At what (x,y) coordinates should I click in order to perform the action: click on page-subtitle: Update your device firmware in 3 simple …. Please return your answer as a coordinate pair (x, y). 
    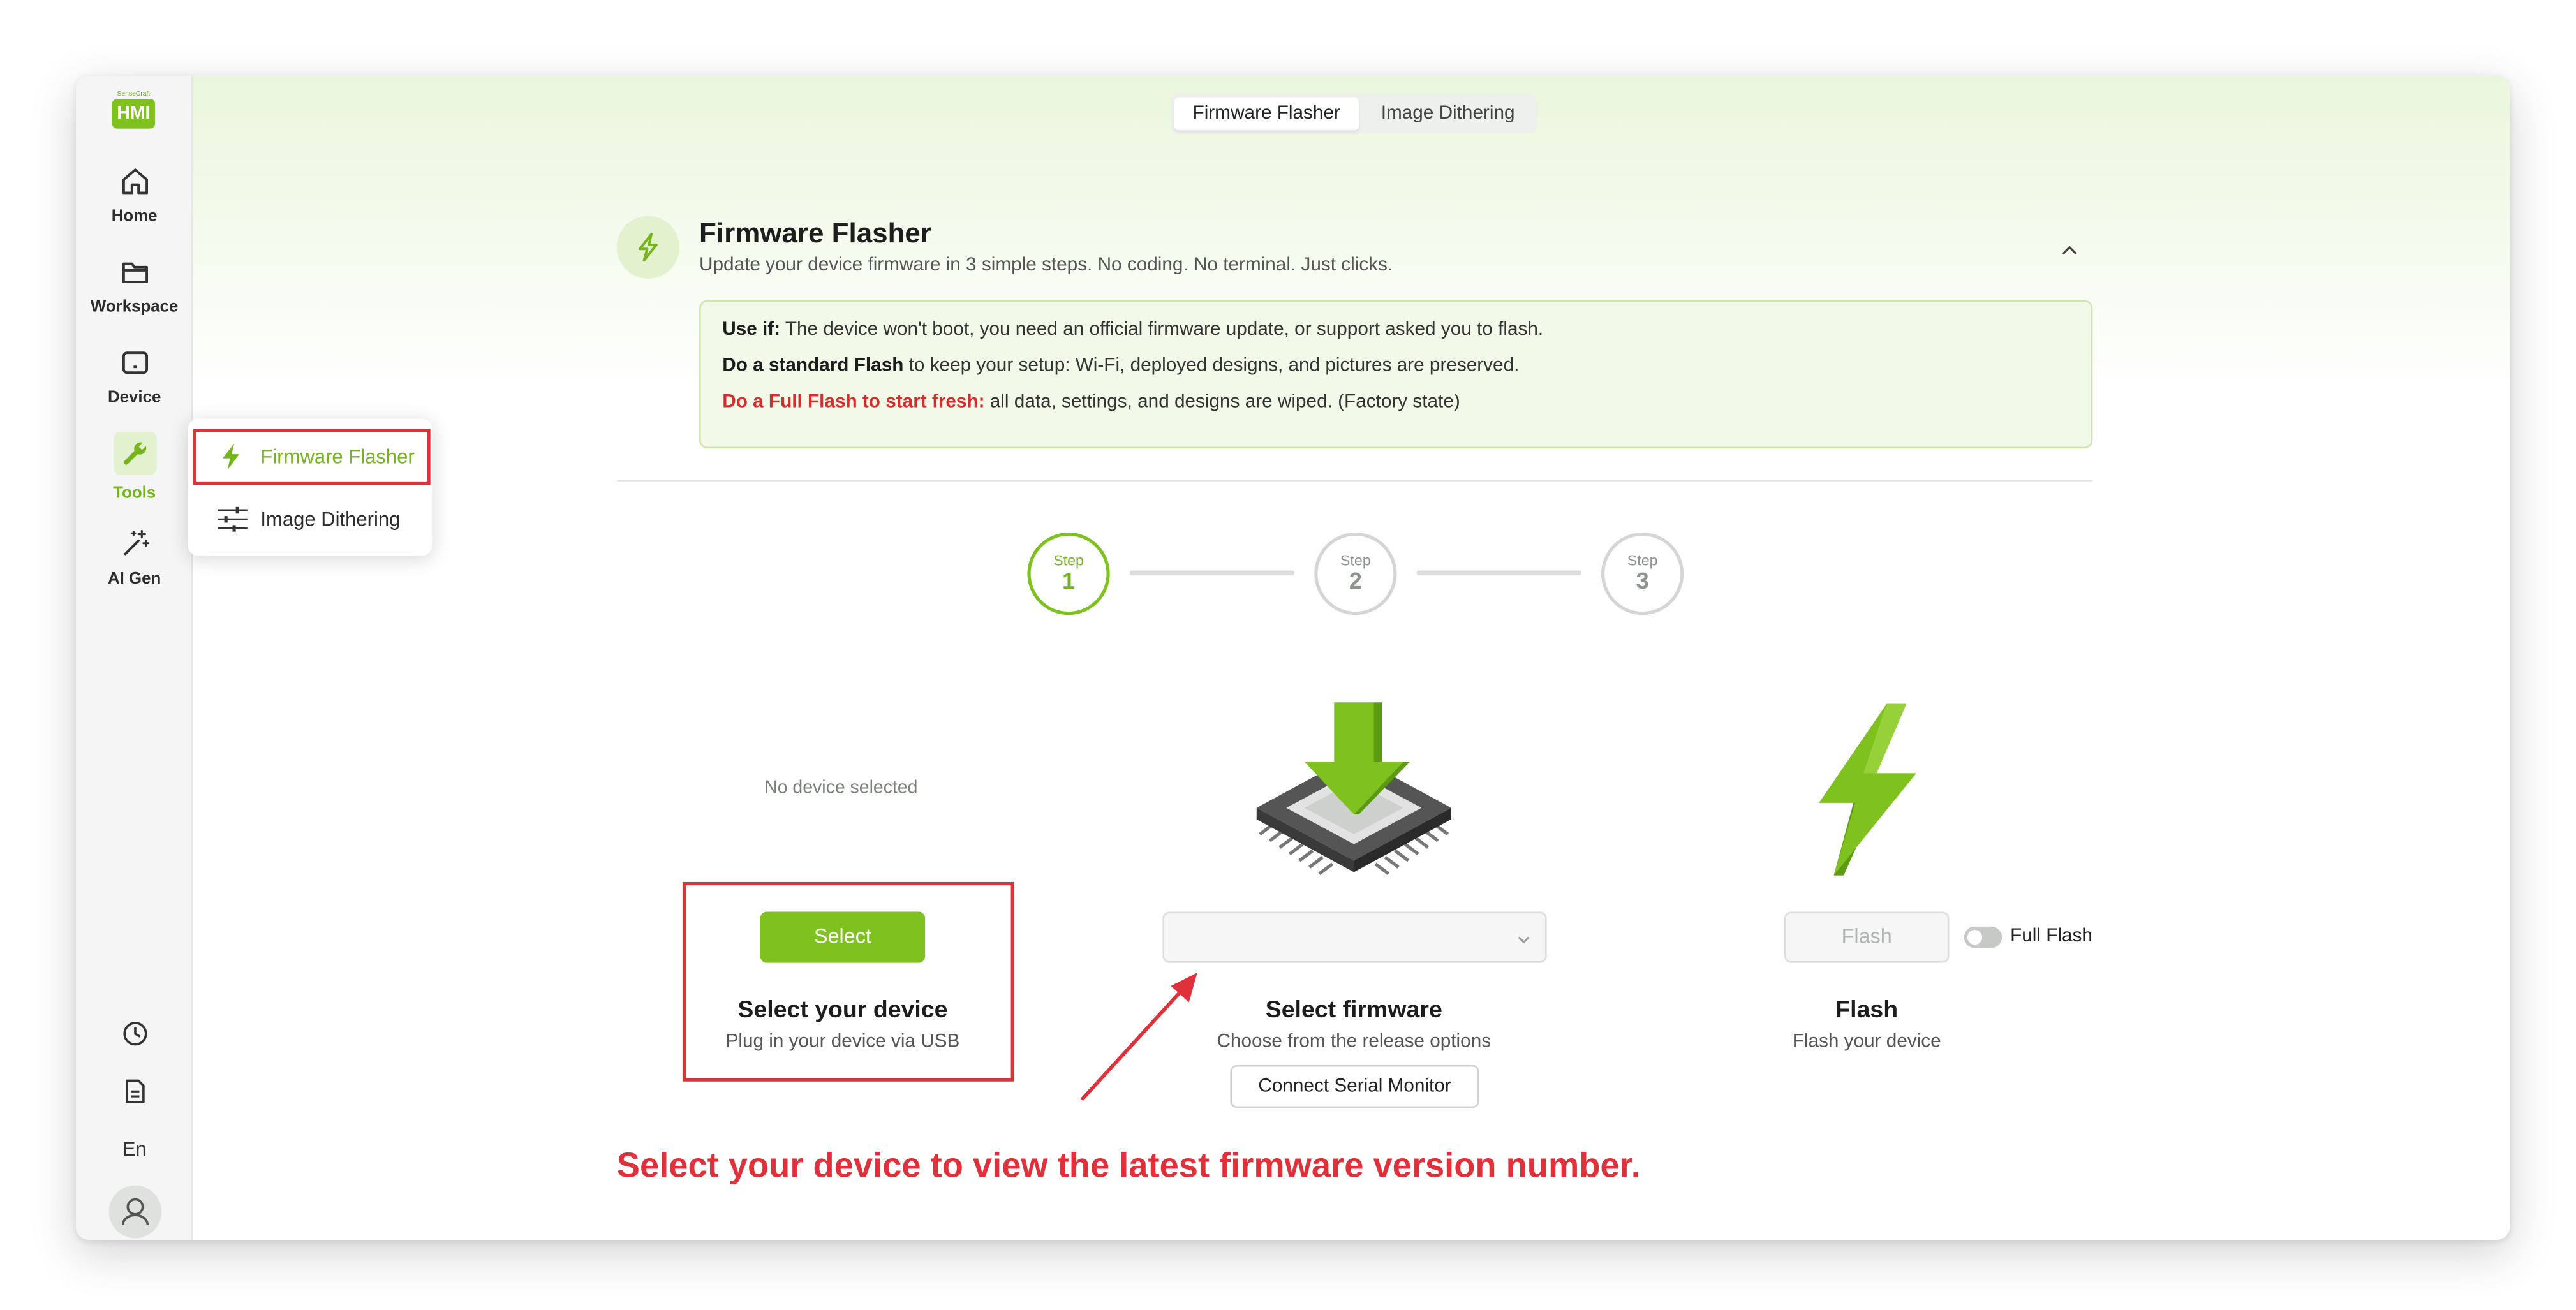
    Looking at the image, I should click on (1046, 265).